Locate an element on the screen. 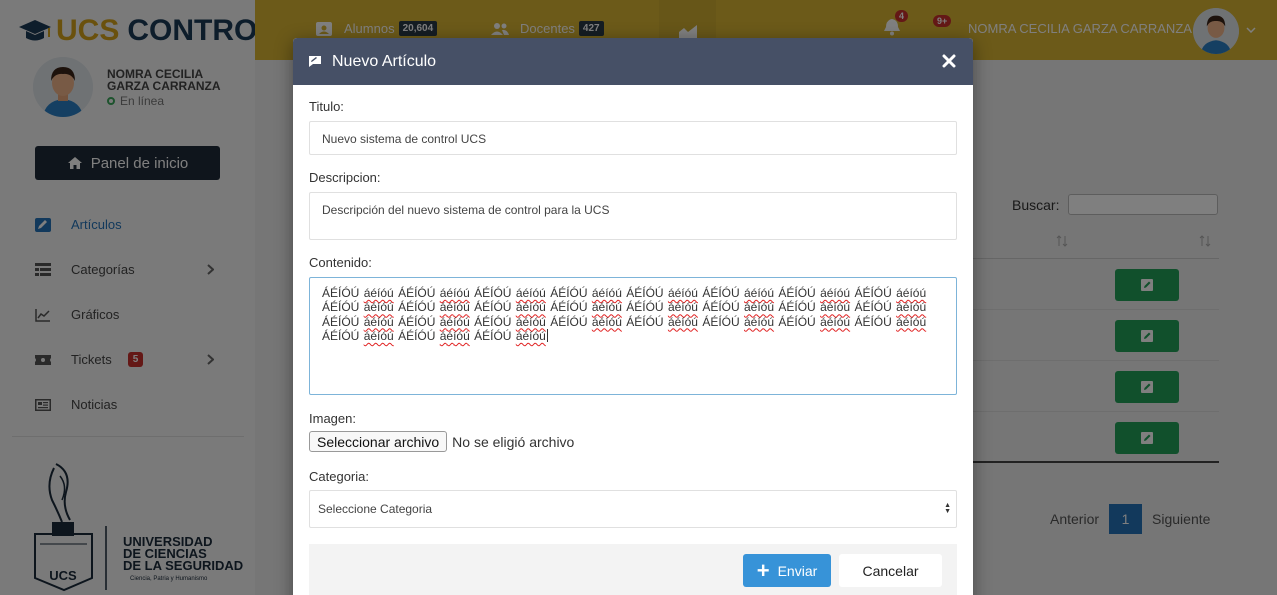  categoria-label: Categoria: is located at coordinates (339, 476).